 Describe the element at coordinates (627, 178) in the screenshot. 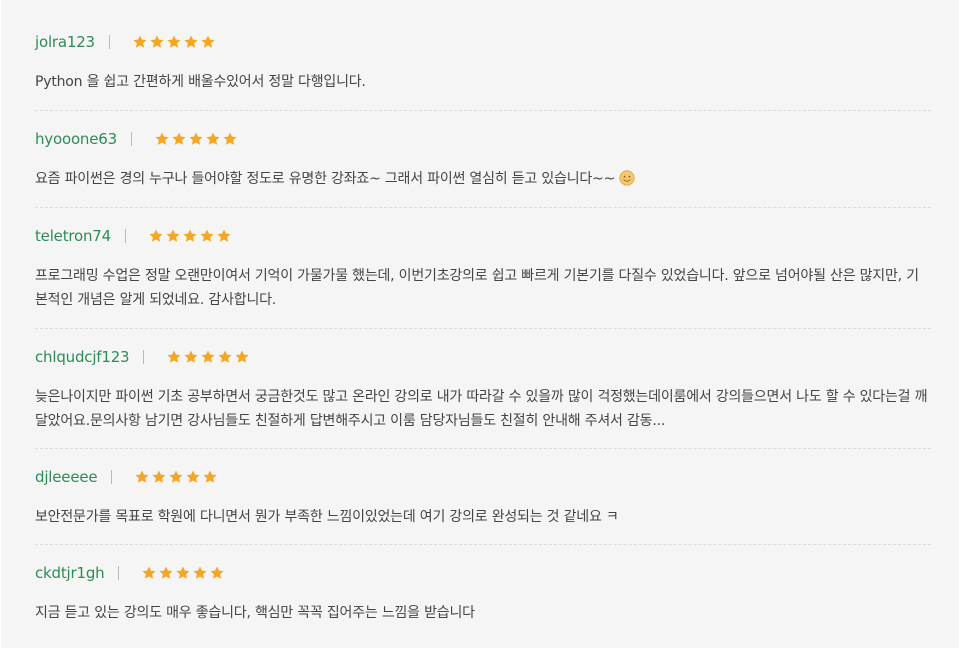

I see `smiling-face-emoji-icon` at that location.